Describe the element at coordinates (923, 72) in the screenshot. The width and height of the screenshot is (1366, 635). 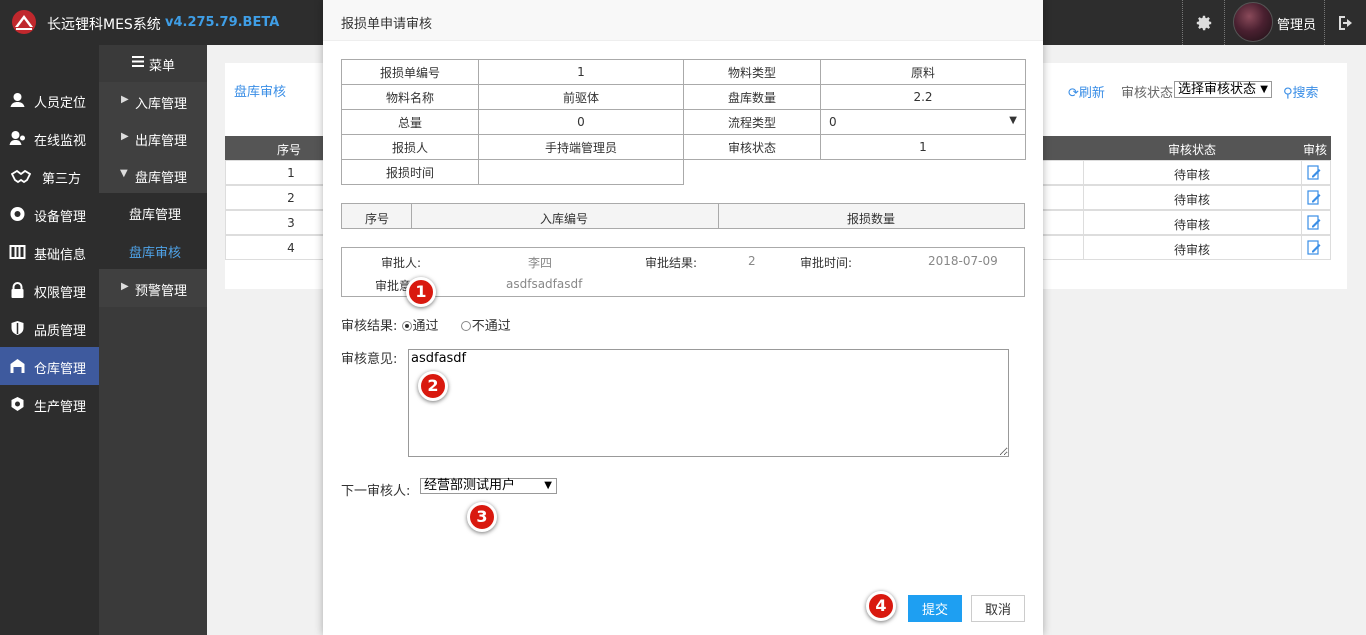
I see `value-material-type: 原料` at that location.